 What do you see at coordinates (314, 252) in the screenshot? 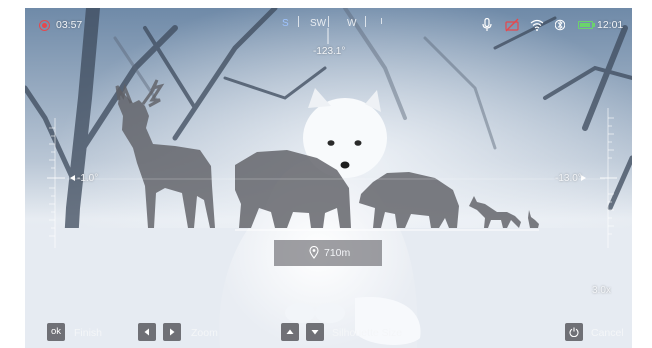
I see `location-pin-icon` at bounding box center [314, 252].